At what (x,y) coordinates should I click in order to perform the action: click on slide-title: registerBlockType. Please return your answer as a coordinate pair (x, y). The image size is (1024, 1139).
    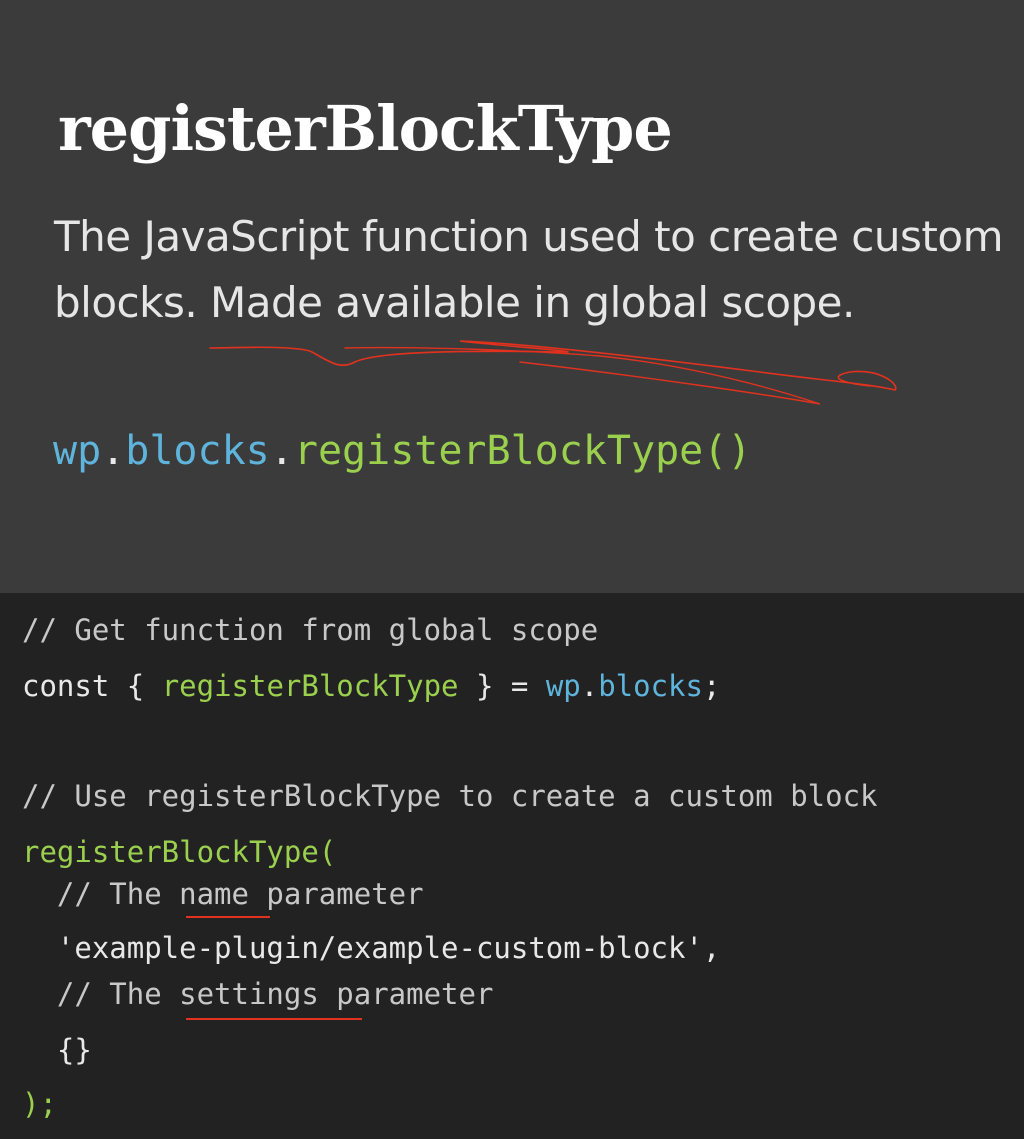
    Looking at the image, I should click on (365, 128).